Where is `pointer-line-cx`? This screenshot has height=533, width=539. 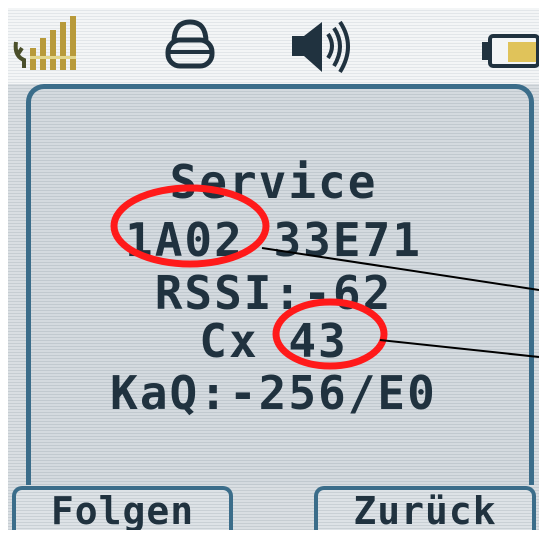
pointer-line-cx is located at coordinates (459, 348).